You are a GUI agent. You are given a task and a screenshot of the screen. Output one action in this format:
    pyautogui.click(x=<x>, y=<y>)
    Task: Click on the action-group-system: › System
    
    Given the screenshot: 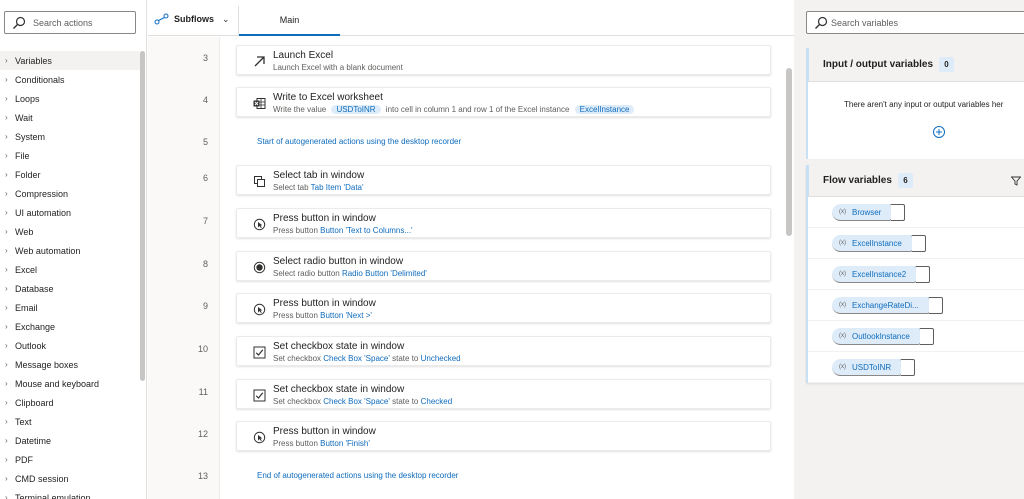 What is the action you would take?
    pyautogui.click(x=70, y=136)
    